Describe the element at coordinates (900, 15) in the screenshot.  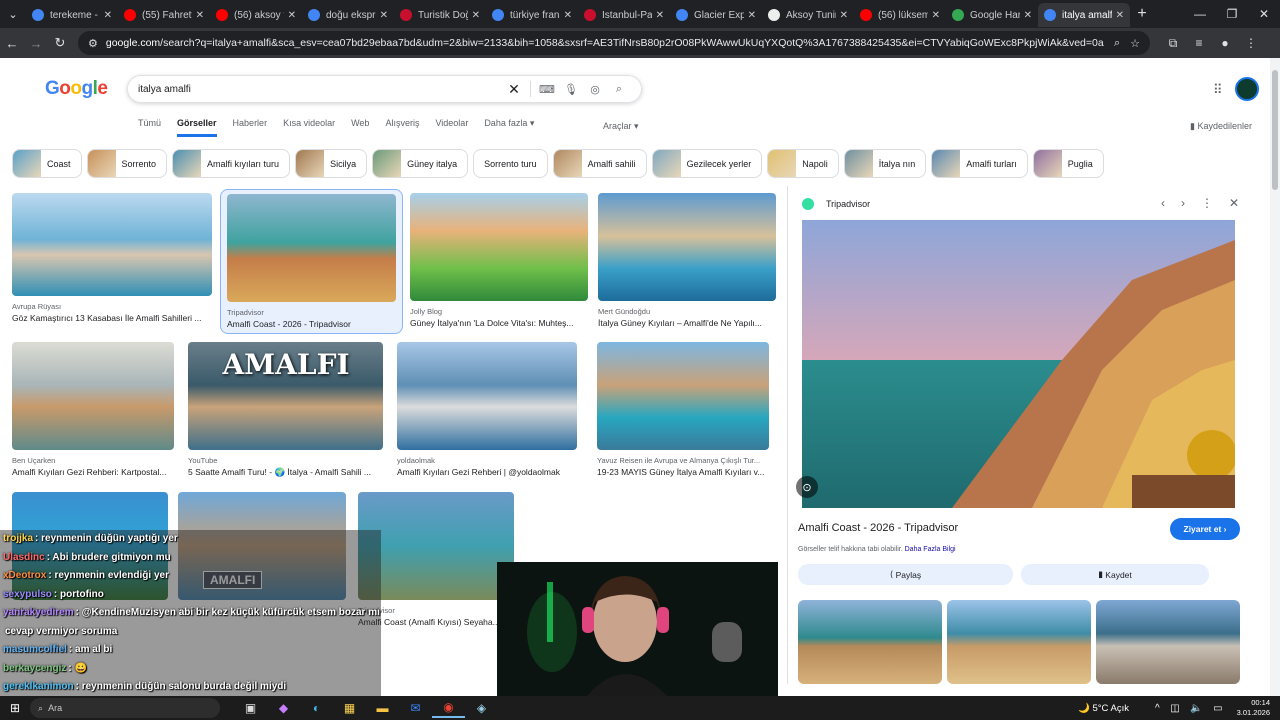
I see `browser-tab: (56) lüksemb ✕` at that location.